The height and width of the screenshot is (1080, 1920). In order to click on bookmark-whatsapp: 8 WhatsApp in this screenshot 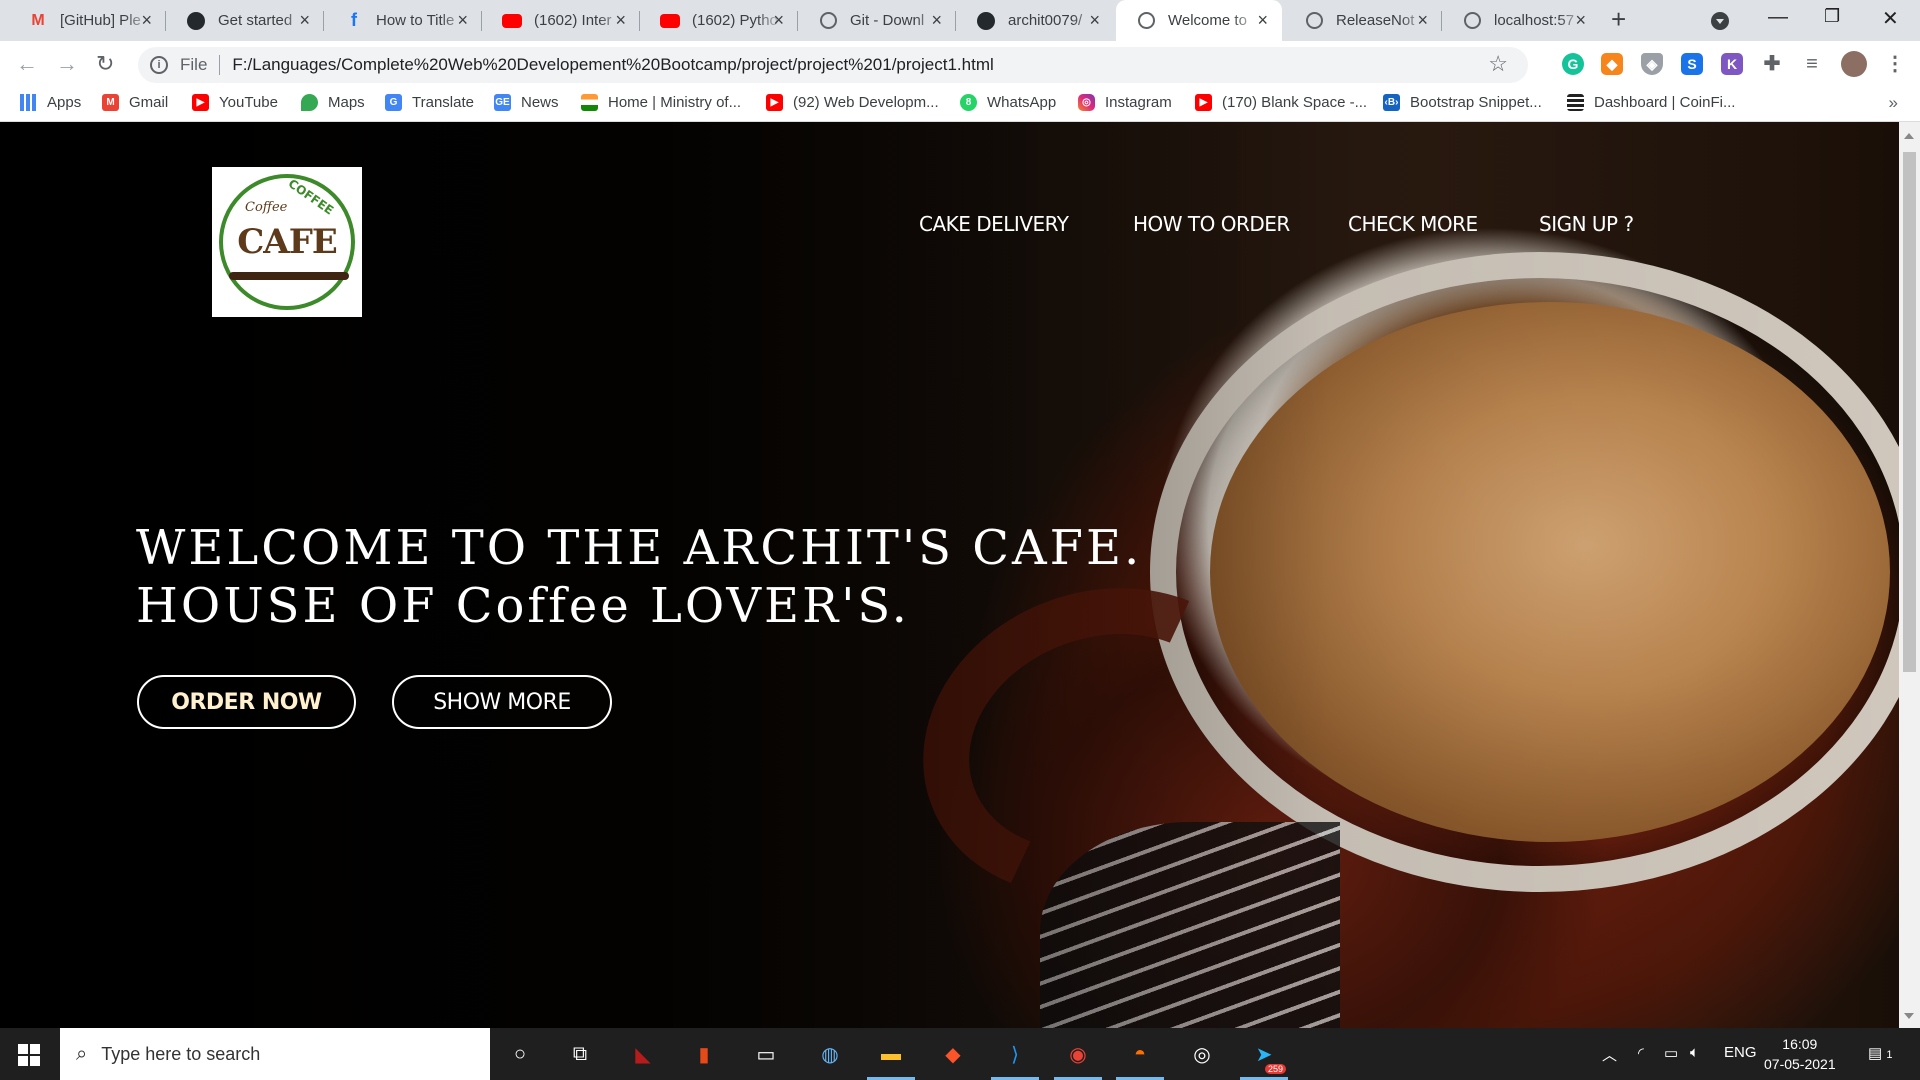, I will do `click(1008, 102)`.